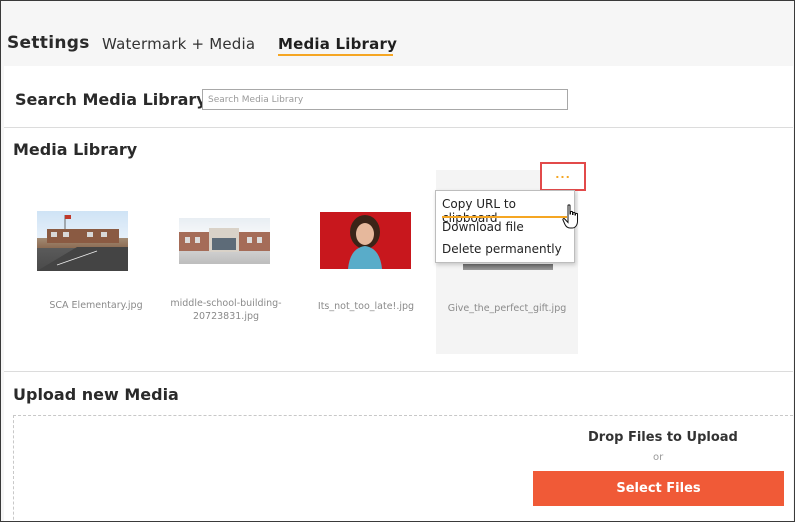  What do you see at coordinates (397, 33) in the screenshot?
I see `settings-header: Settings Watermark + Media Media Library` at bounding box center [397, 33].